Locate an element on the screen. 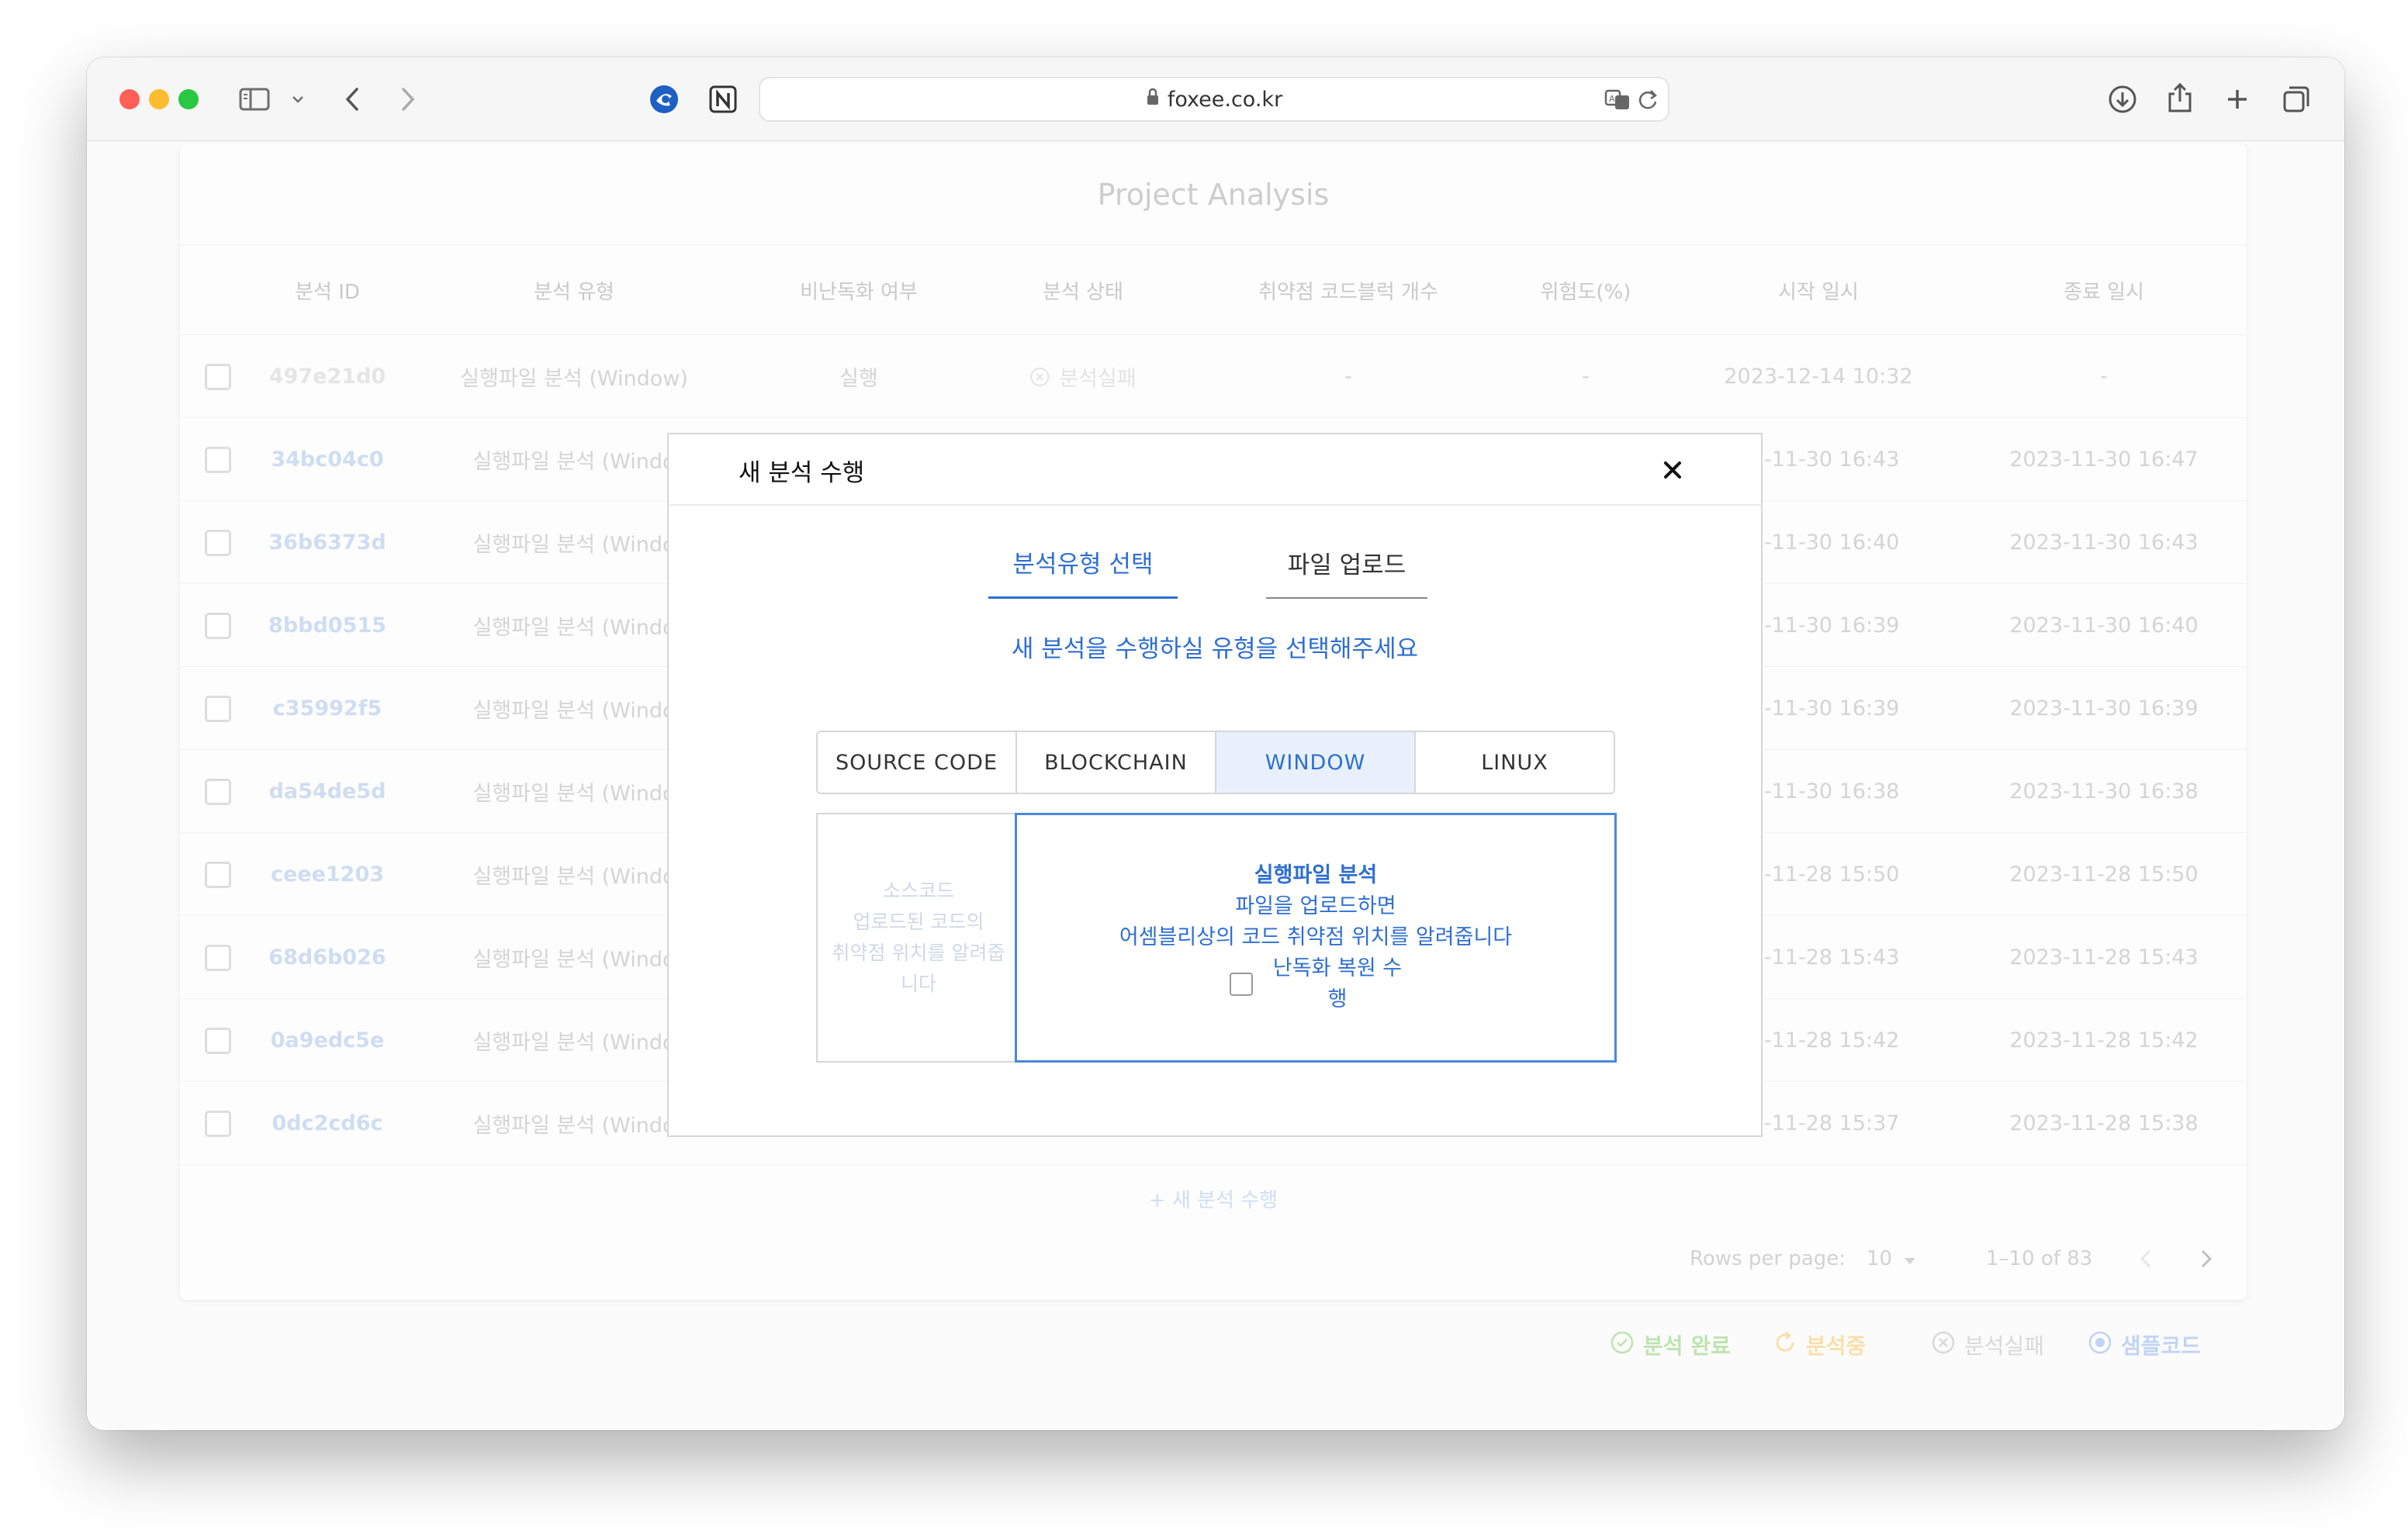  translate-icon: A is located at coordinates (1618, 101).